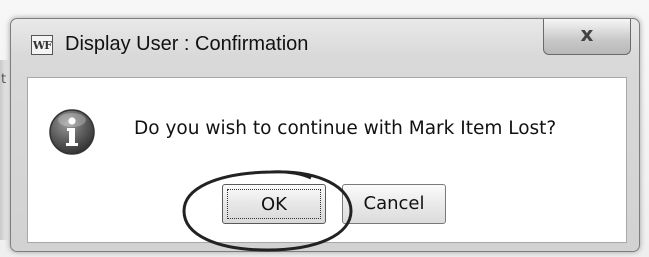 Image resolution: width=649 pixels, height=257 pixels. What do you see at coordinates (72, 132) in the screenshot?
I see `info-icon` at bounding box center [72, 132].